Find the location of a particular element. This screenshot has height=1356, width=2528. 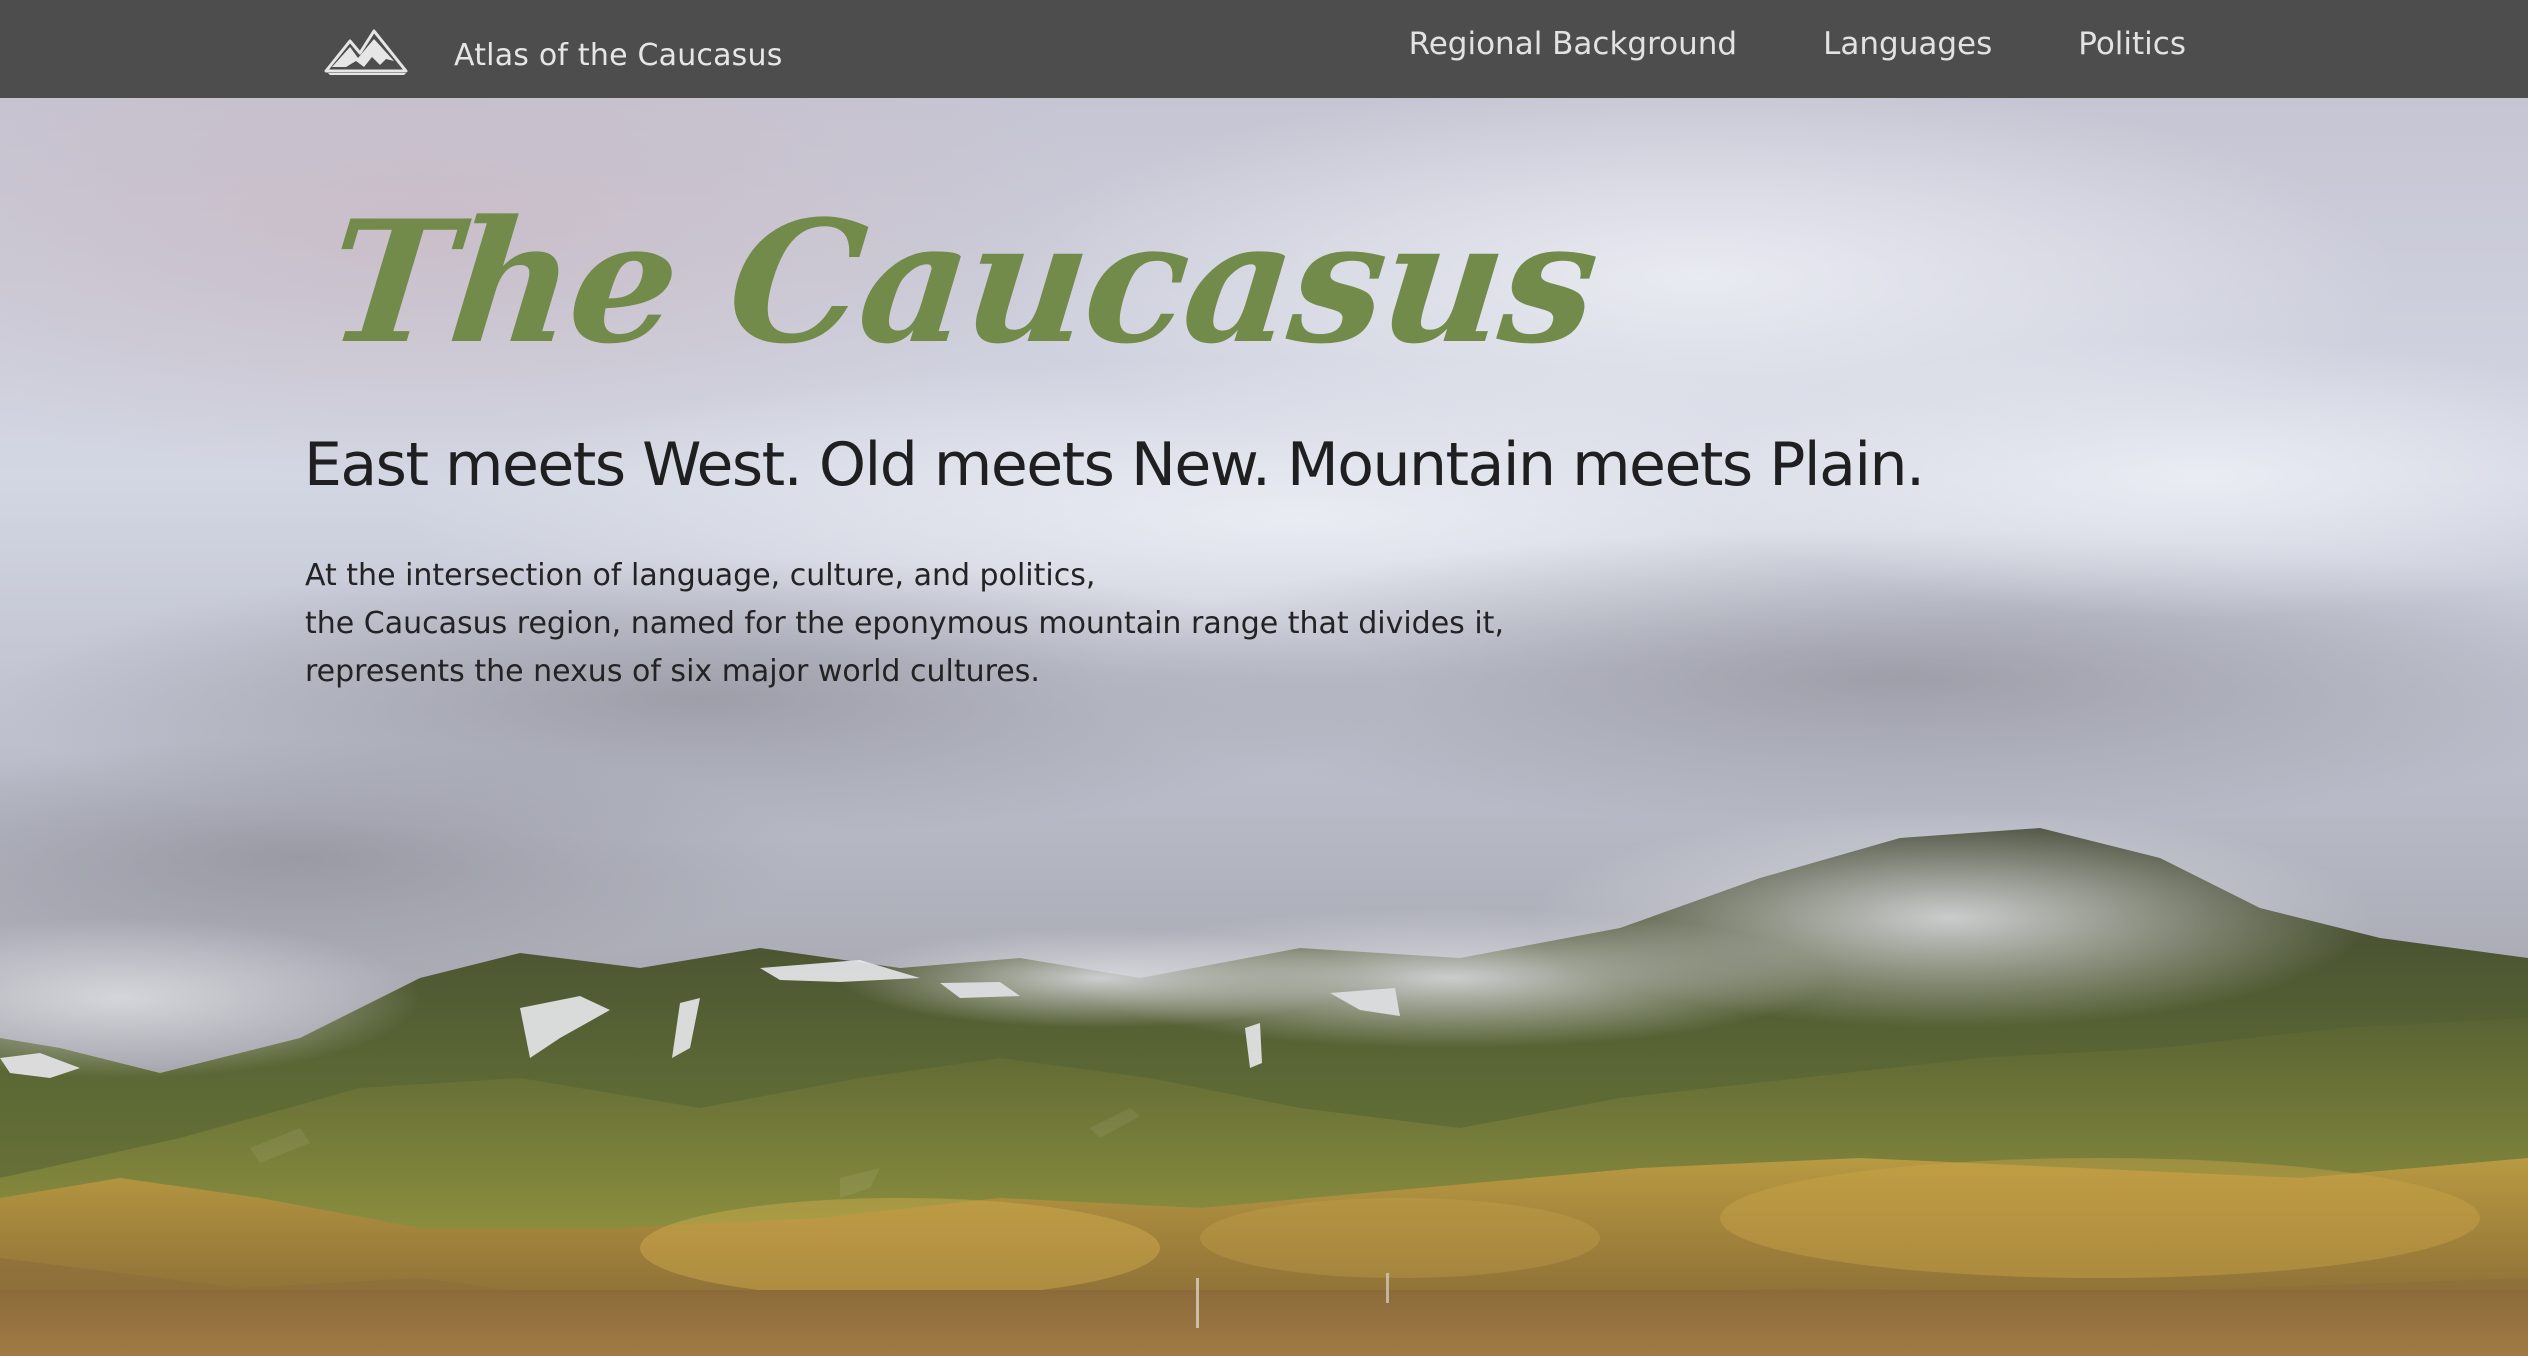

nav-link-regional-background: Regional Background is located at coordinates (1573, 44).